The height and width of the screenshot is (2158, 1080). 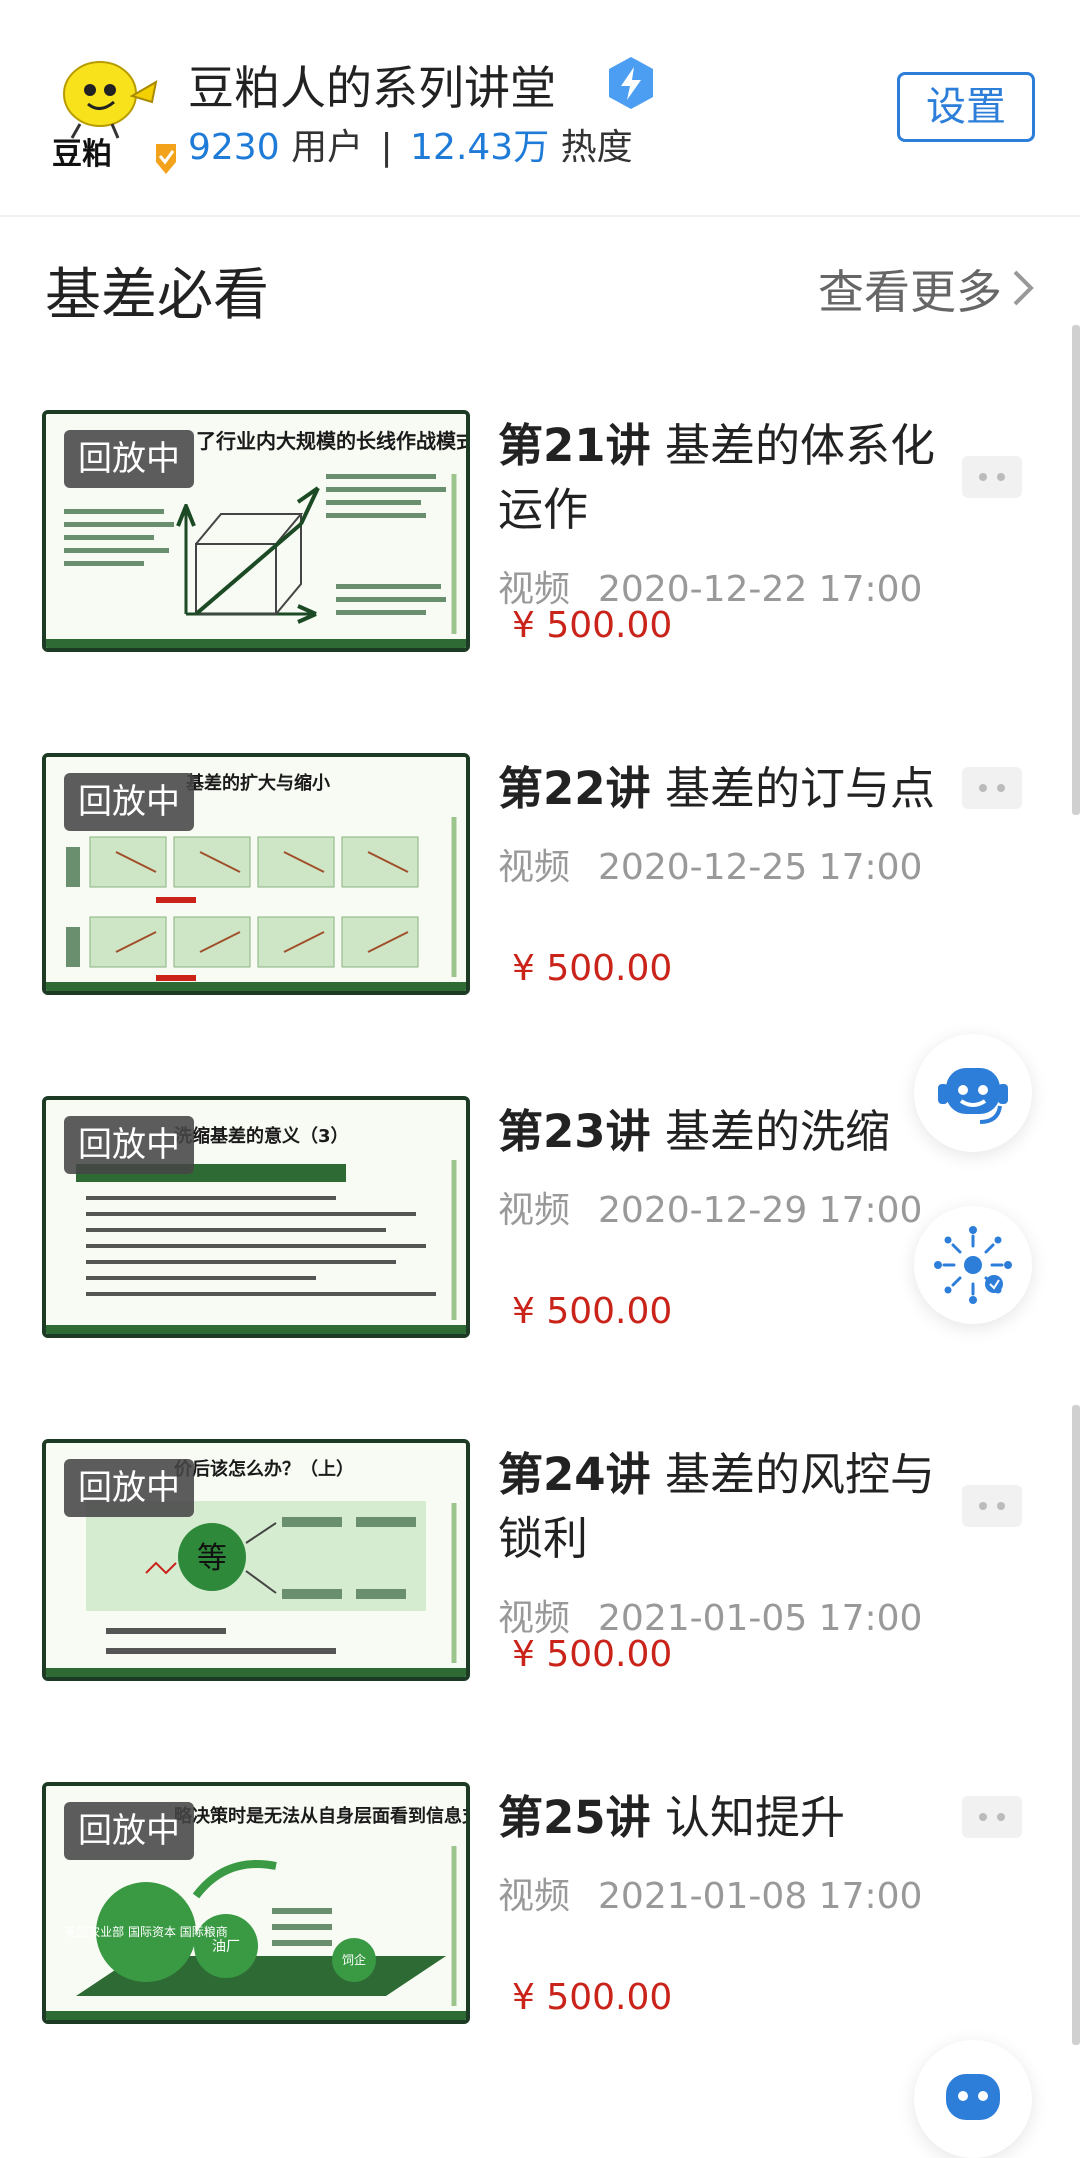 What do you see at coordinates (256, 1217) in the screenshot?
I see `course-thumbnail: 洗缩基差的意义（3） 回放中` at bounding box center [256, 1217].